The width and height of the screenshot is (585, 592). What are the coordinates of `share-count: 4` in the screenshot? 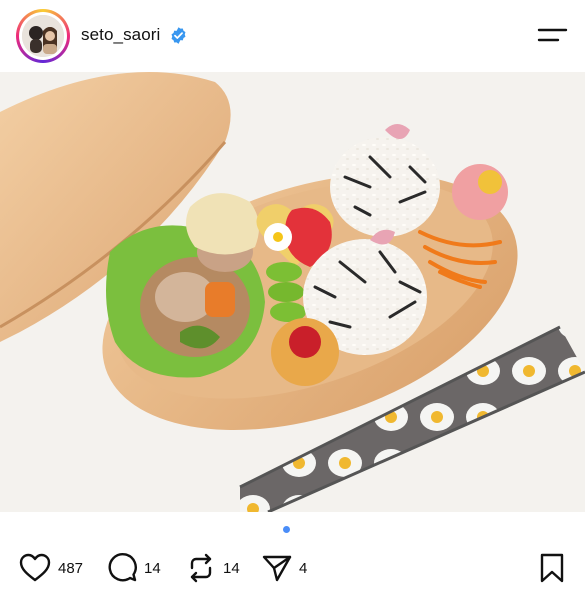 It's located at (303, 568).